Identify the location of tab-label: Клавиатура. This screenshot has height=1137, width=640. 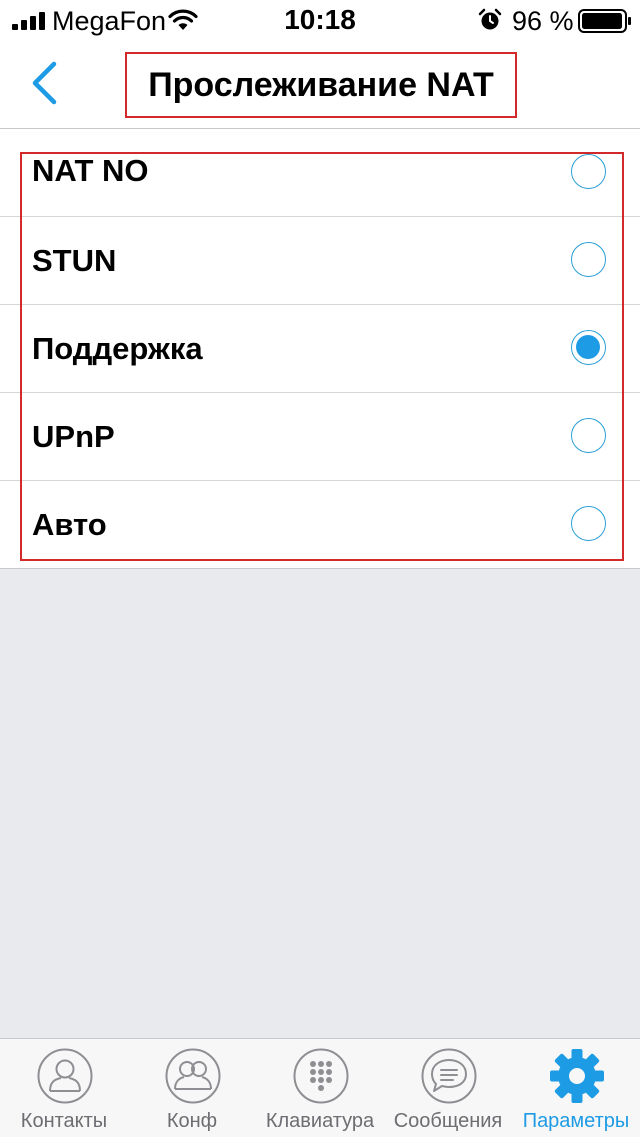
(320, 1121).